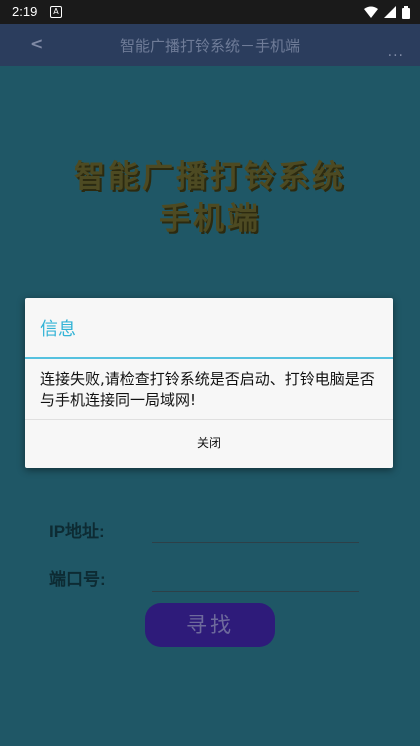  What do you see at coordinates (209, 443) in the screenshot?
I see `close-button: 关闭` at bounding box center [209, 443].